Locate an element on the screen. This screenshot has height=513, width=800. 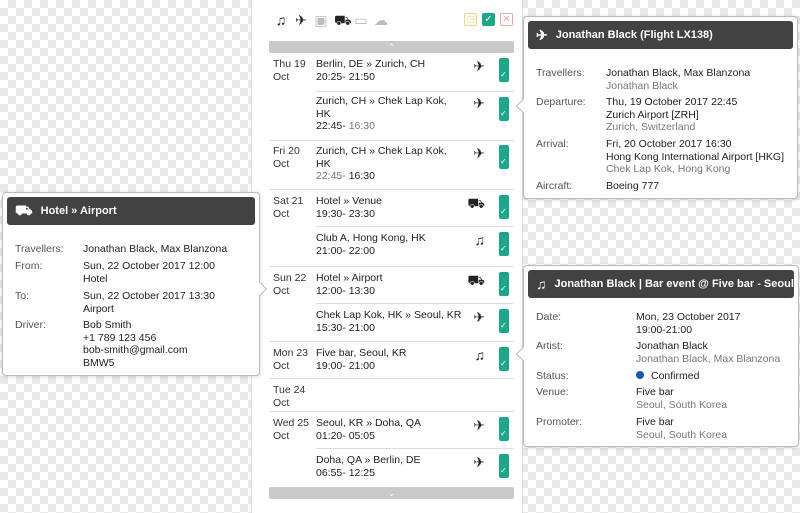
event-time: 19:00-21:00 is located at coordinates (664, 329).